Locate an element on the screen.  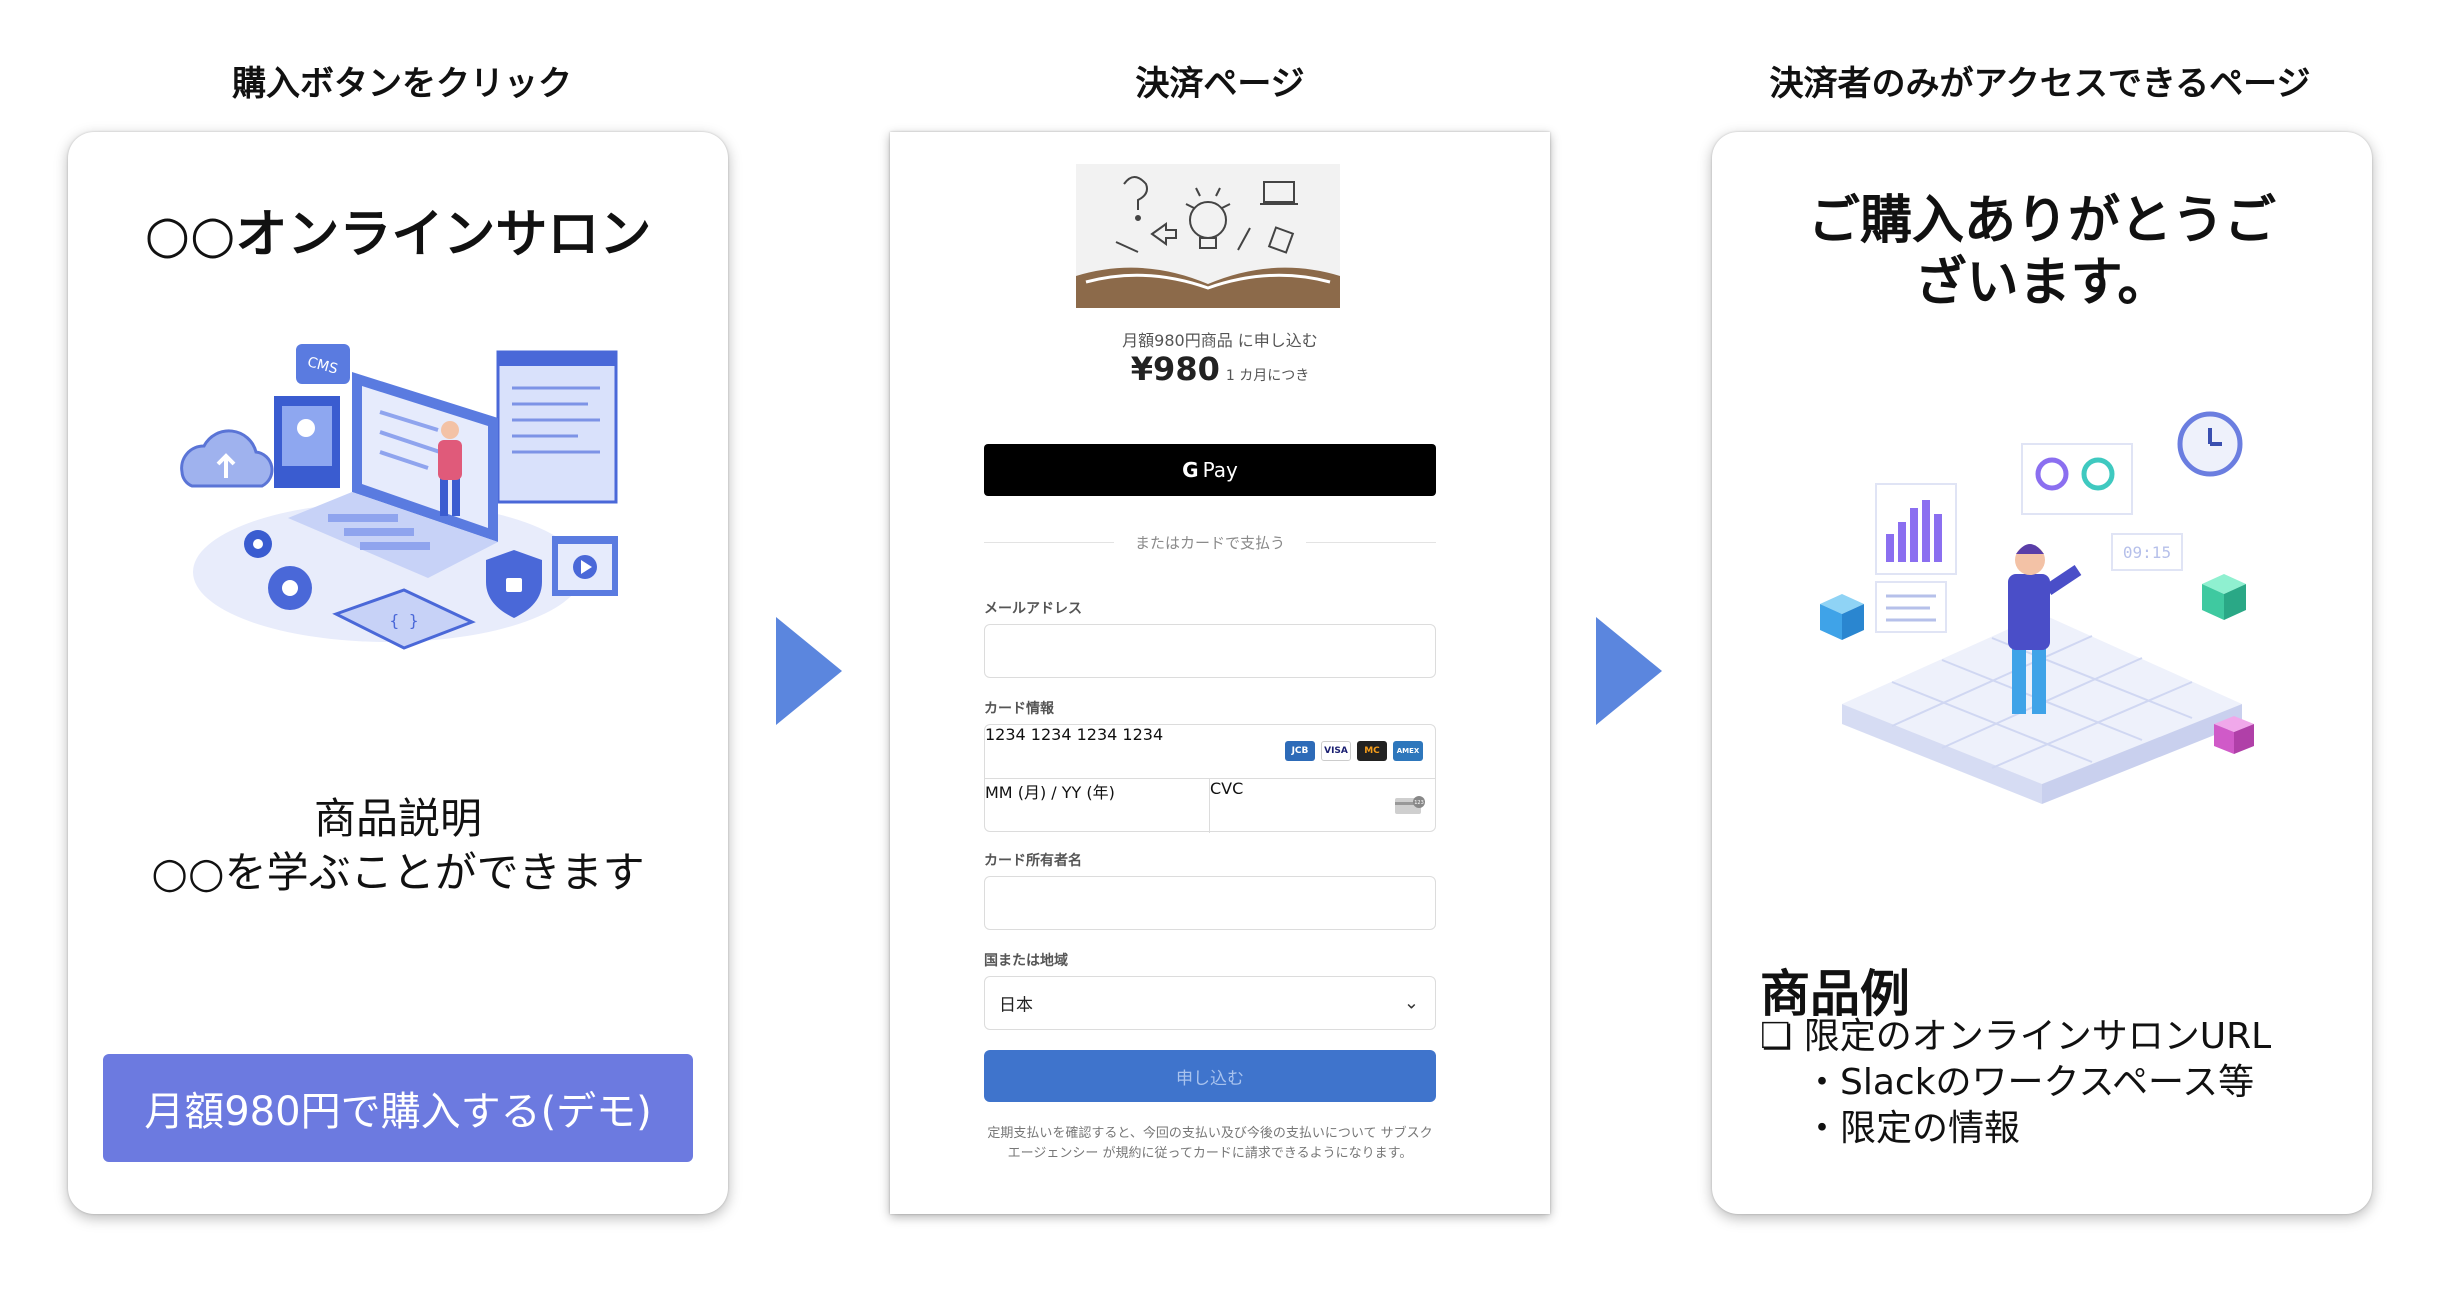
email-label: メールアドレス is located at coordinates (1033, 609).